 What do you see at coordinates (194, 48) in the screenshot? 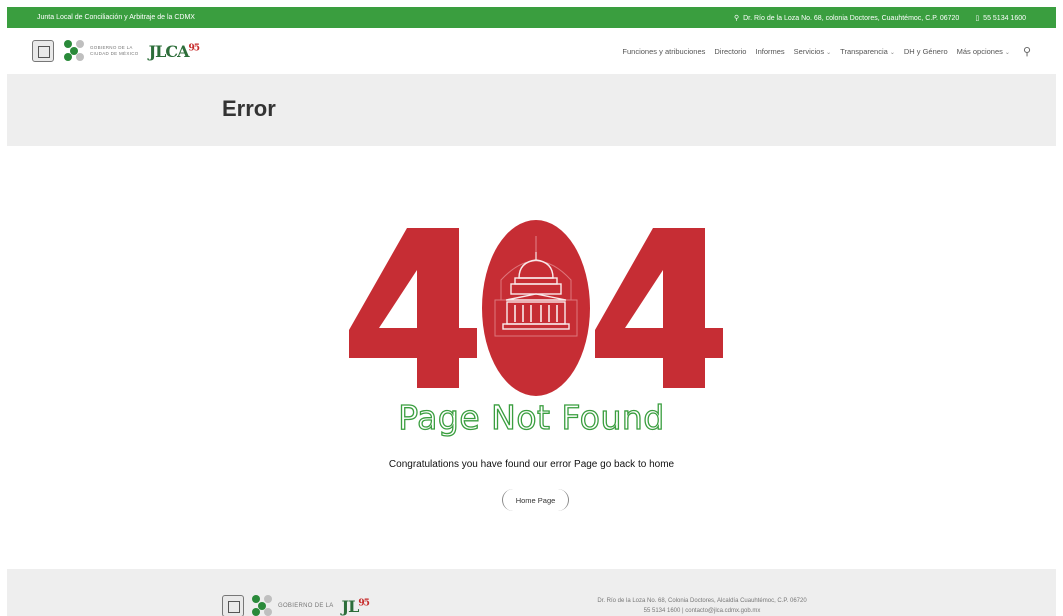
I see `jlca-logo-anniversary: 95` at bounding box center [194, 48].